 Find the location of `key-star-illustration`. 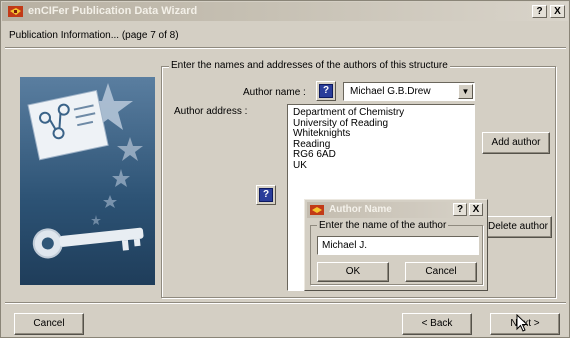

key-star-illustration is located at coordinates (87, 181).